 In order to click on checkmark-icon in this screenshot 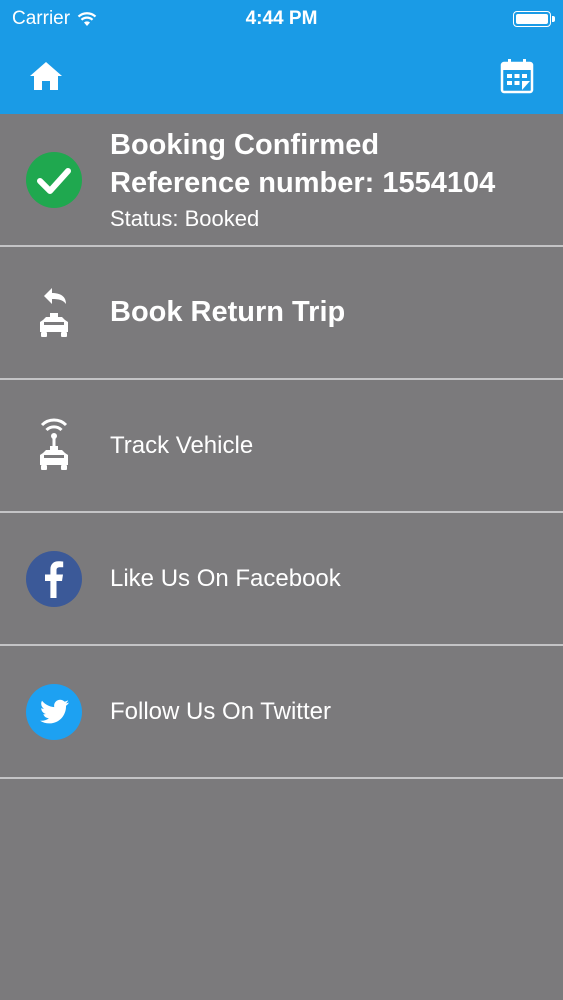, I will do `click(54, 179)`.